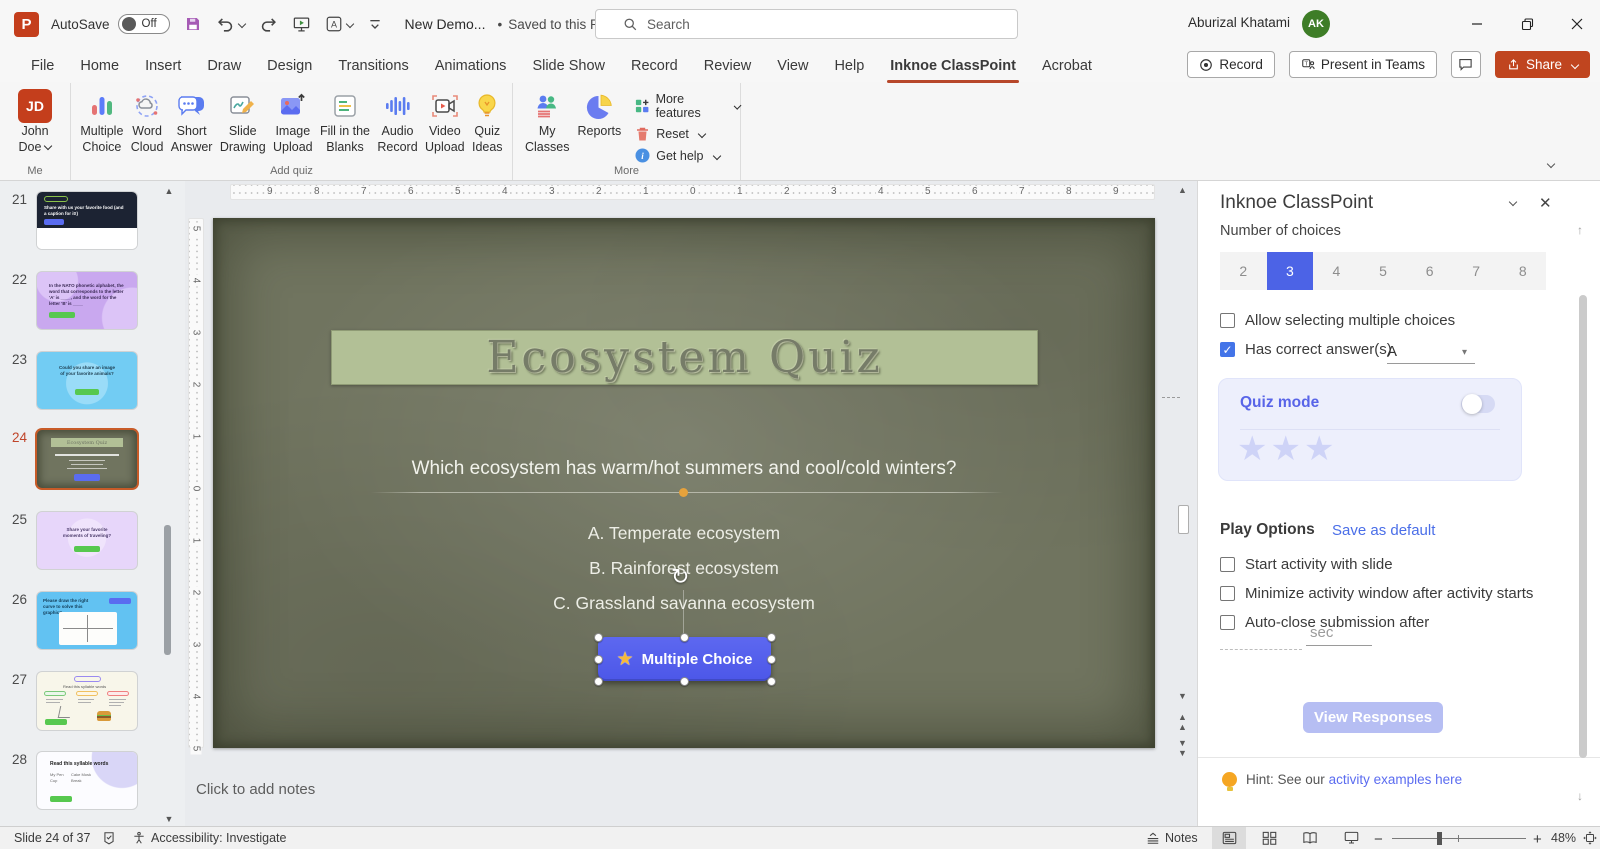 This screenshot has height=849, width=1600. I want to click on tab-home: Home, so click(99, 66).